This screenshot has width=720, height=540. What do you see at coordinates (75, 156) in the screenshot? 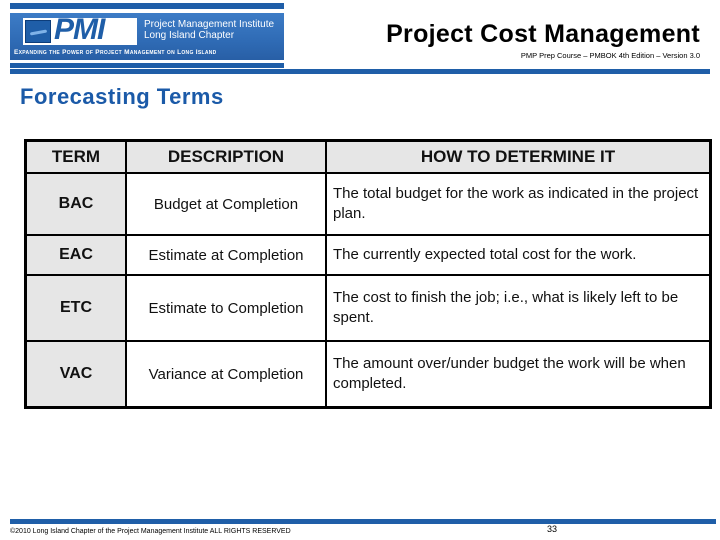
I see `column-header-term: TERM` at bounding box center [75, 156].